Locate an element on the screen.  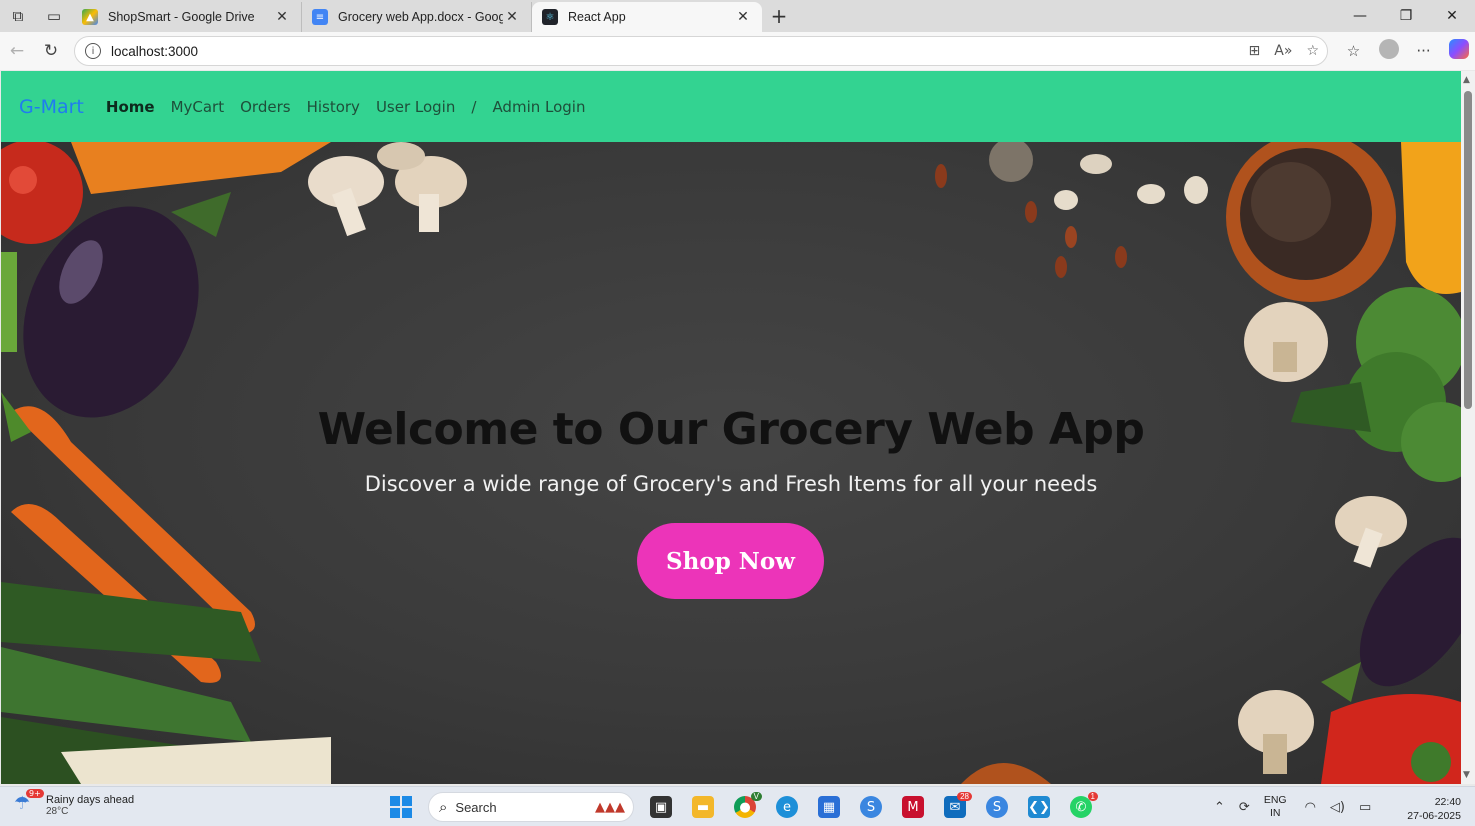
system-tray: ⌃ ⟳ ENG IN ◠ ◁) ▭ is located at coordinates (1299, 807).